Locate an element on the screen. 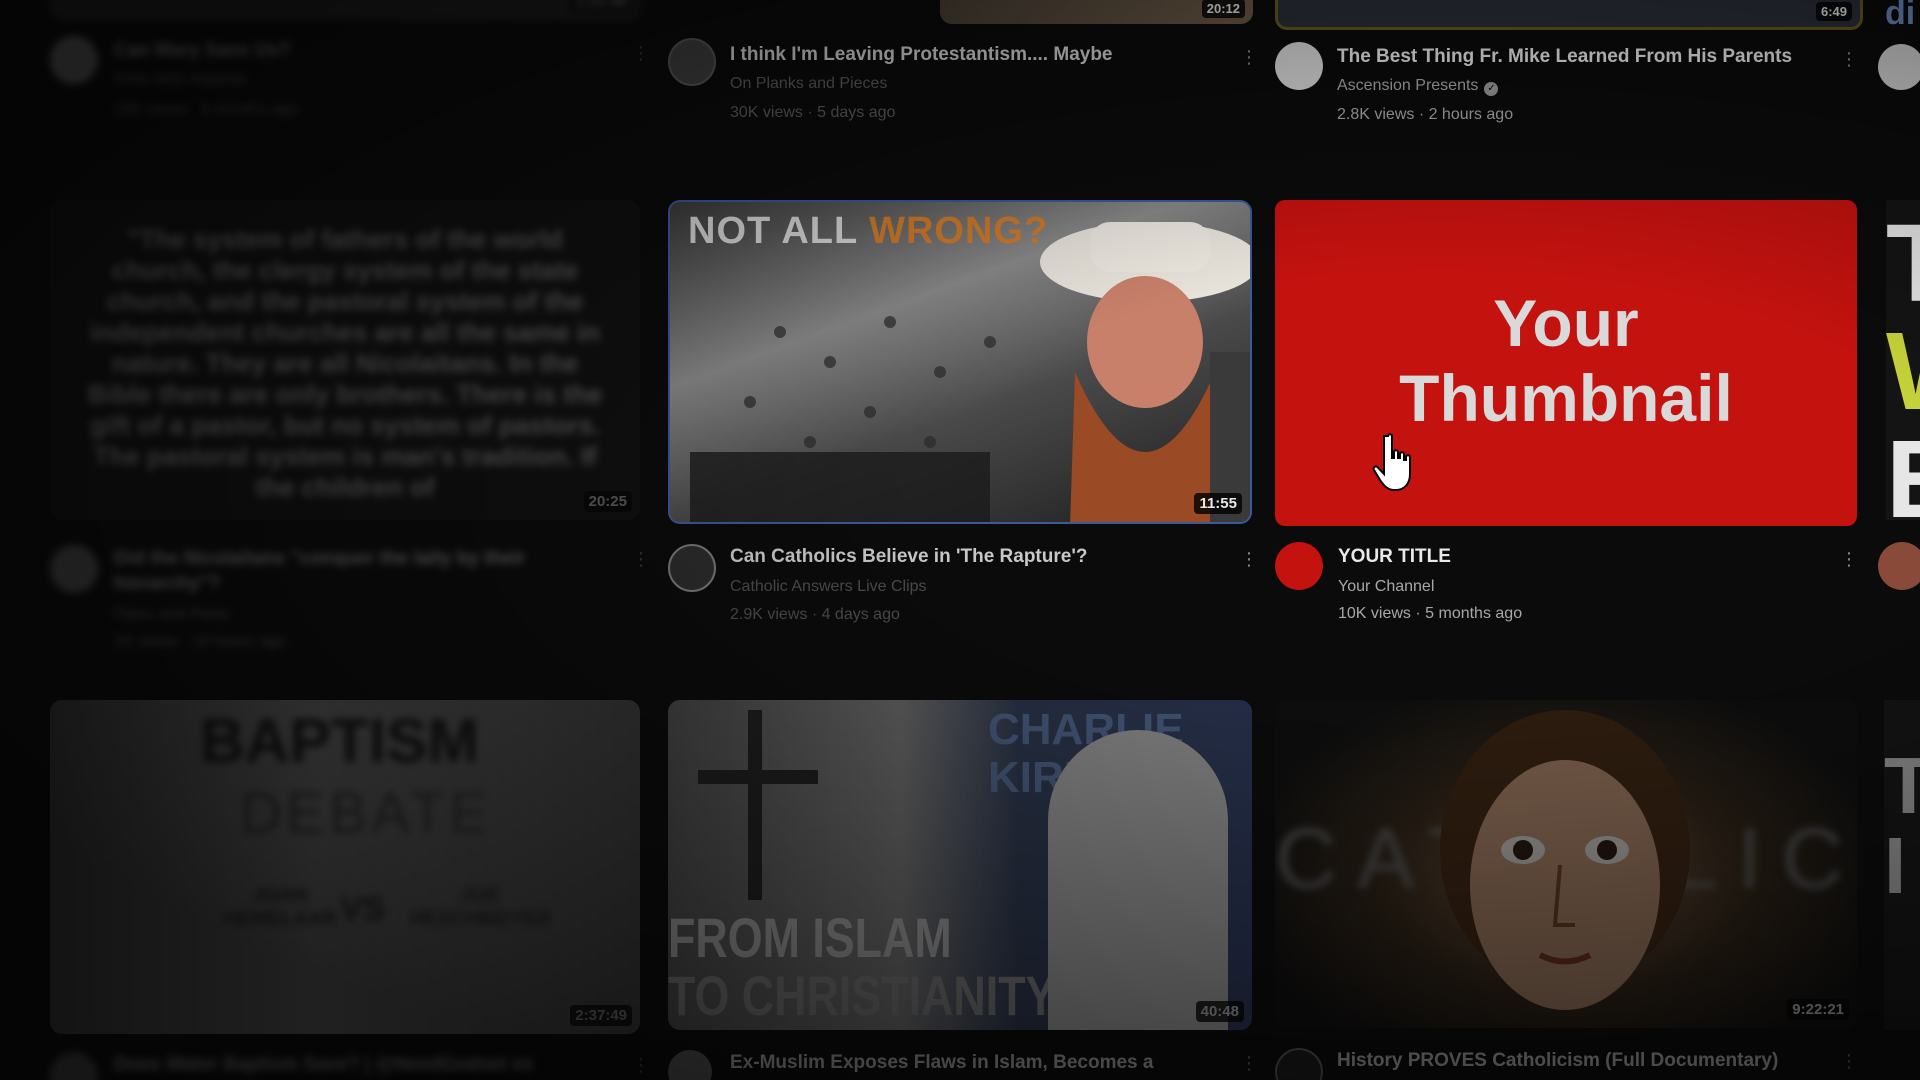 The height and width of the screenshot is (1080, 1920). thumbnail-line-1: Your is located at coordinates (1566, 323).